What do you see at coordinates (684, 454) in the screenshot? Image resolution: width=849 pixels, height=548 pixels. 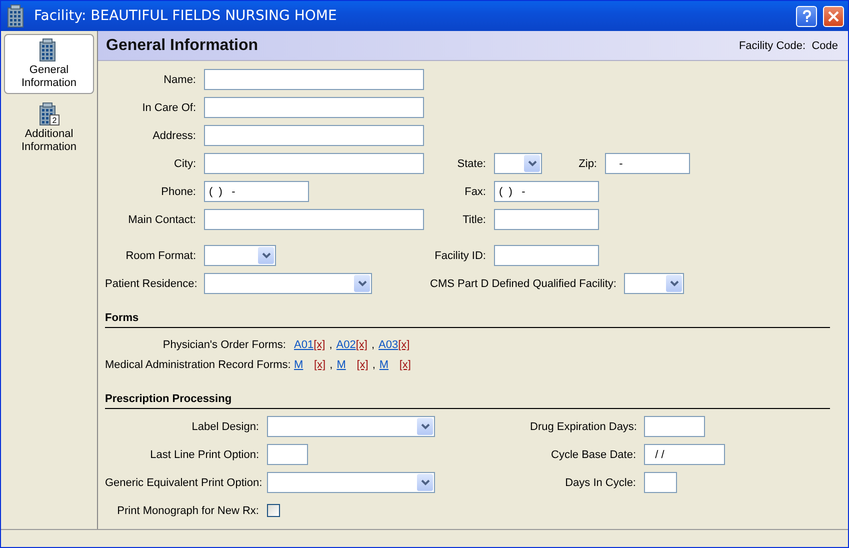 I see `text-field: / /` at bounding box center [684, 454].